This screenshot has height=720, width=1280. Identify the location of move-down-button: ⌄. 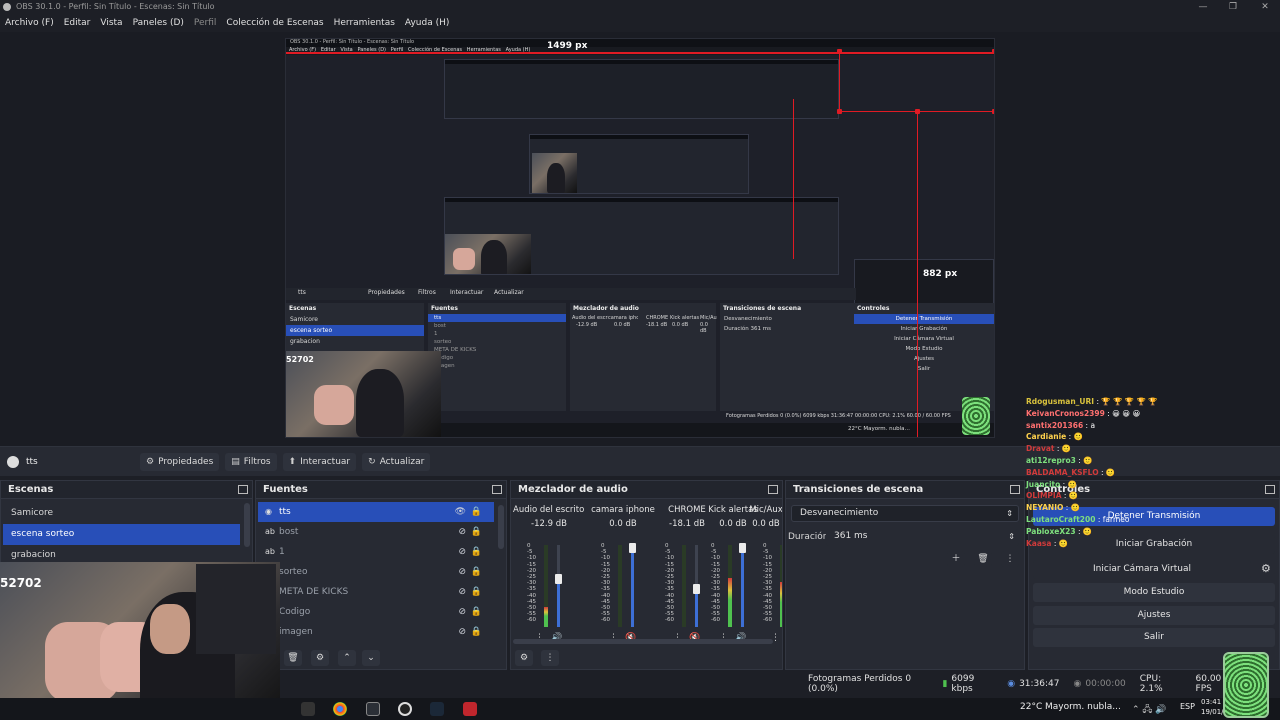
(371, 658).